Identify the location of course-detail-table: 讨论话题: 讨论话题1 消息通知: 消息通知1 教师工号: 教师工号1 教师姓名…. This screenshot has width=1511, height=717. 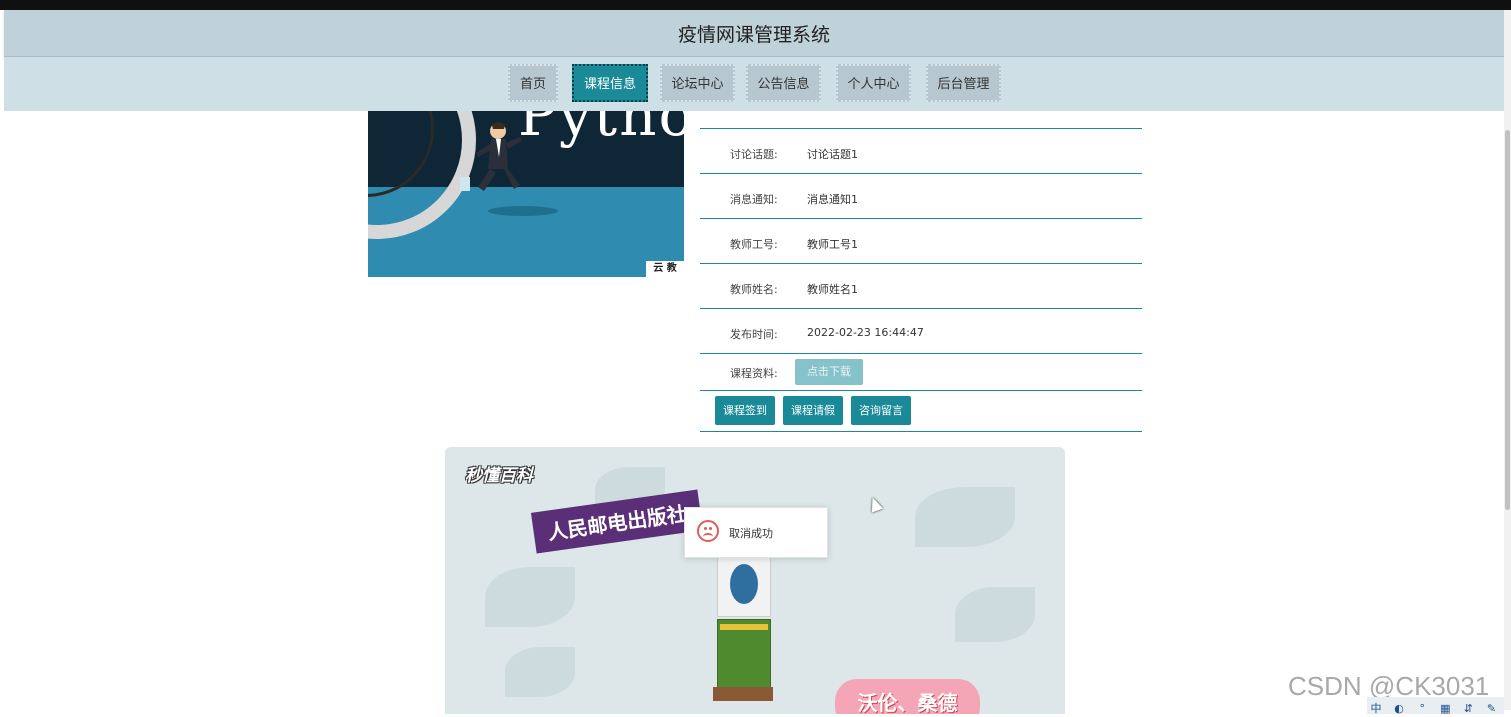
(921, 280).